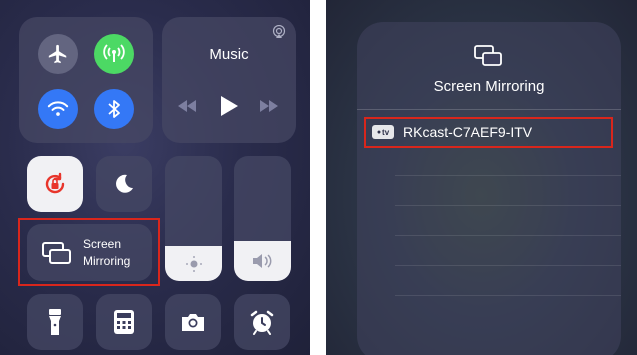 The image size is (637, 355). I want to click on wifi-icon, so click(58, 108).